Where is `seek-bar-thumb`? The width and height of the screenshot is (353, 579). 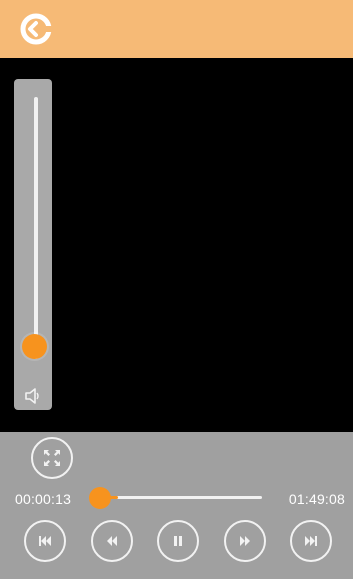
seek-bar-thumb is located at coordinates (100, 498).